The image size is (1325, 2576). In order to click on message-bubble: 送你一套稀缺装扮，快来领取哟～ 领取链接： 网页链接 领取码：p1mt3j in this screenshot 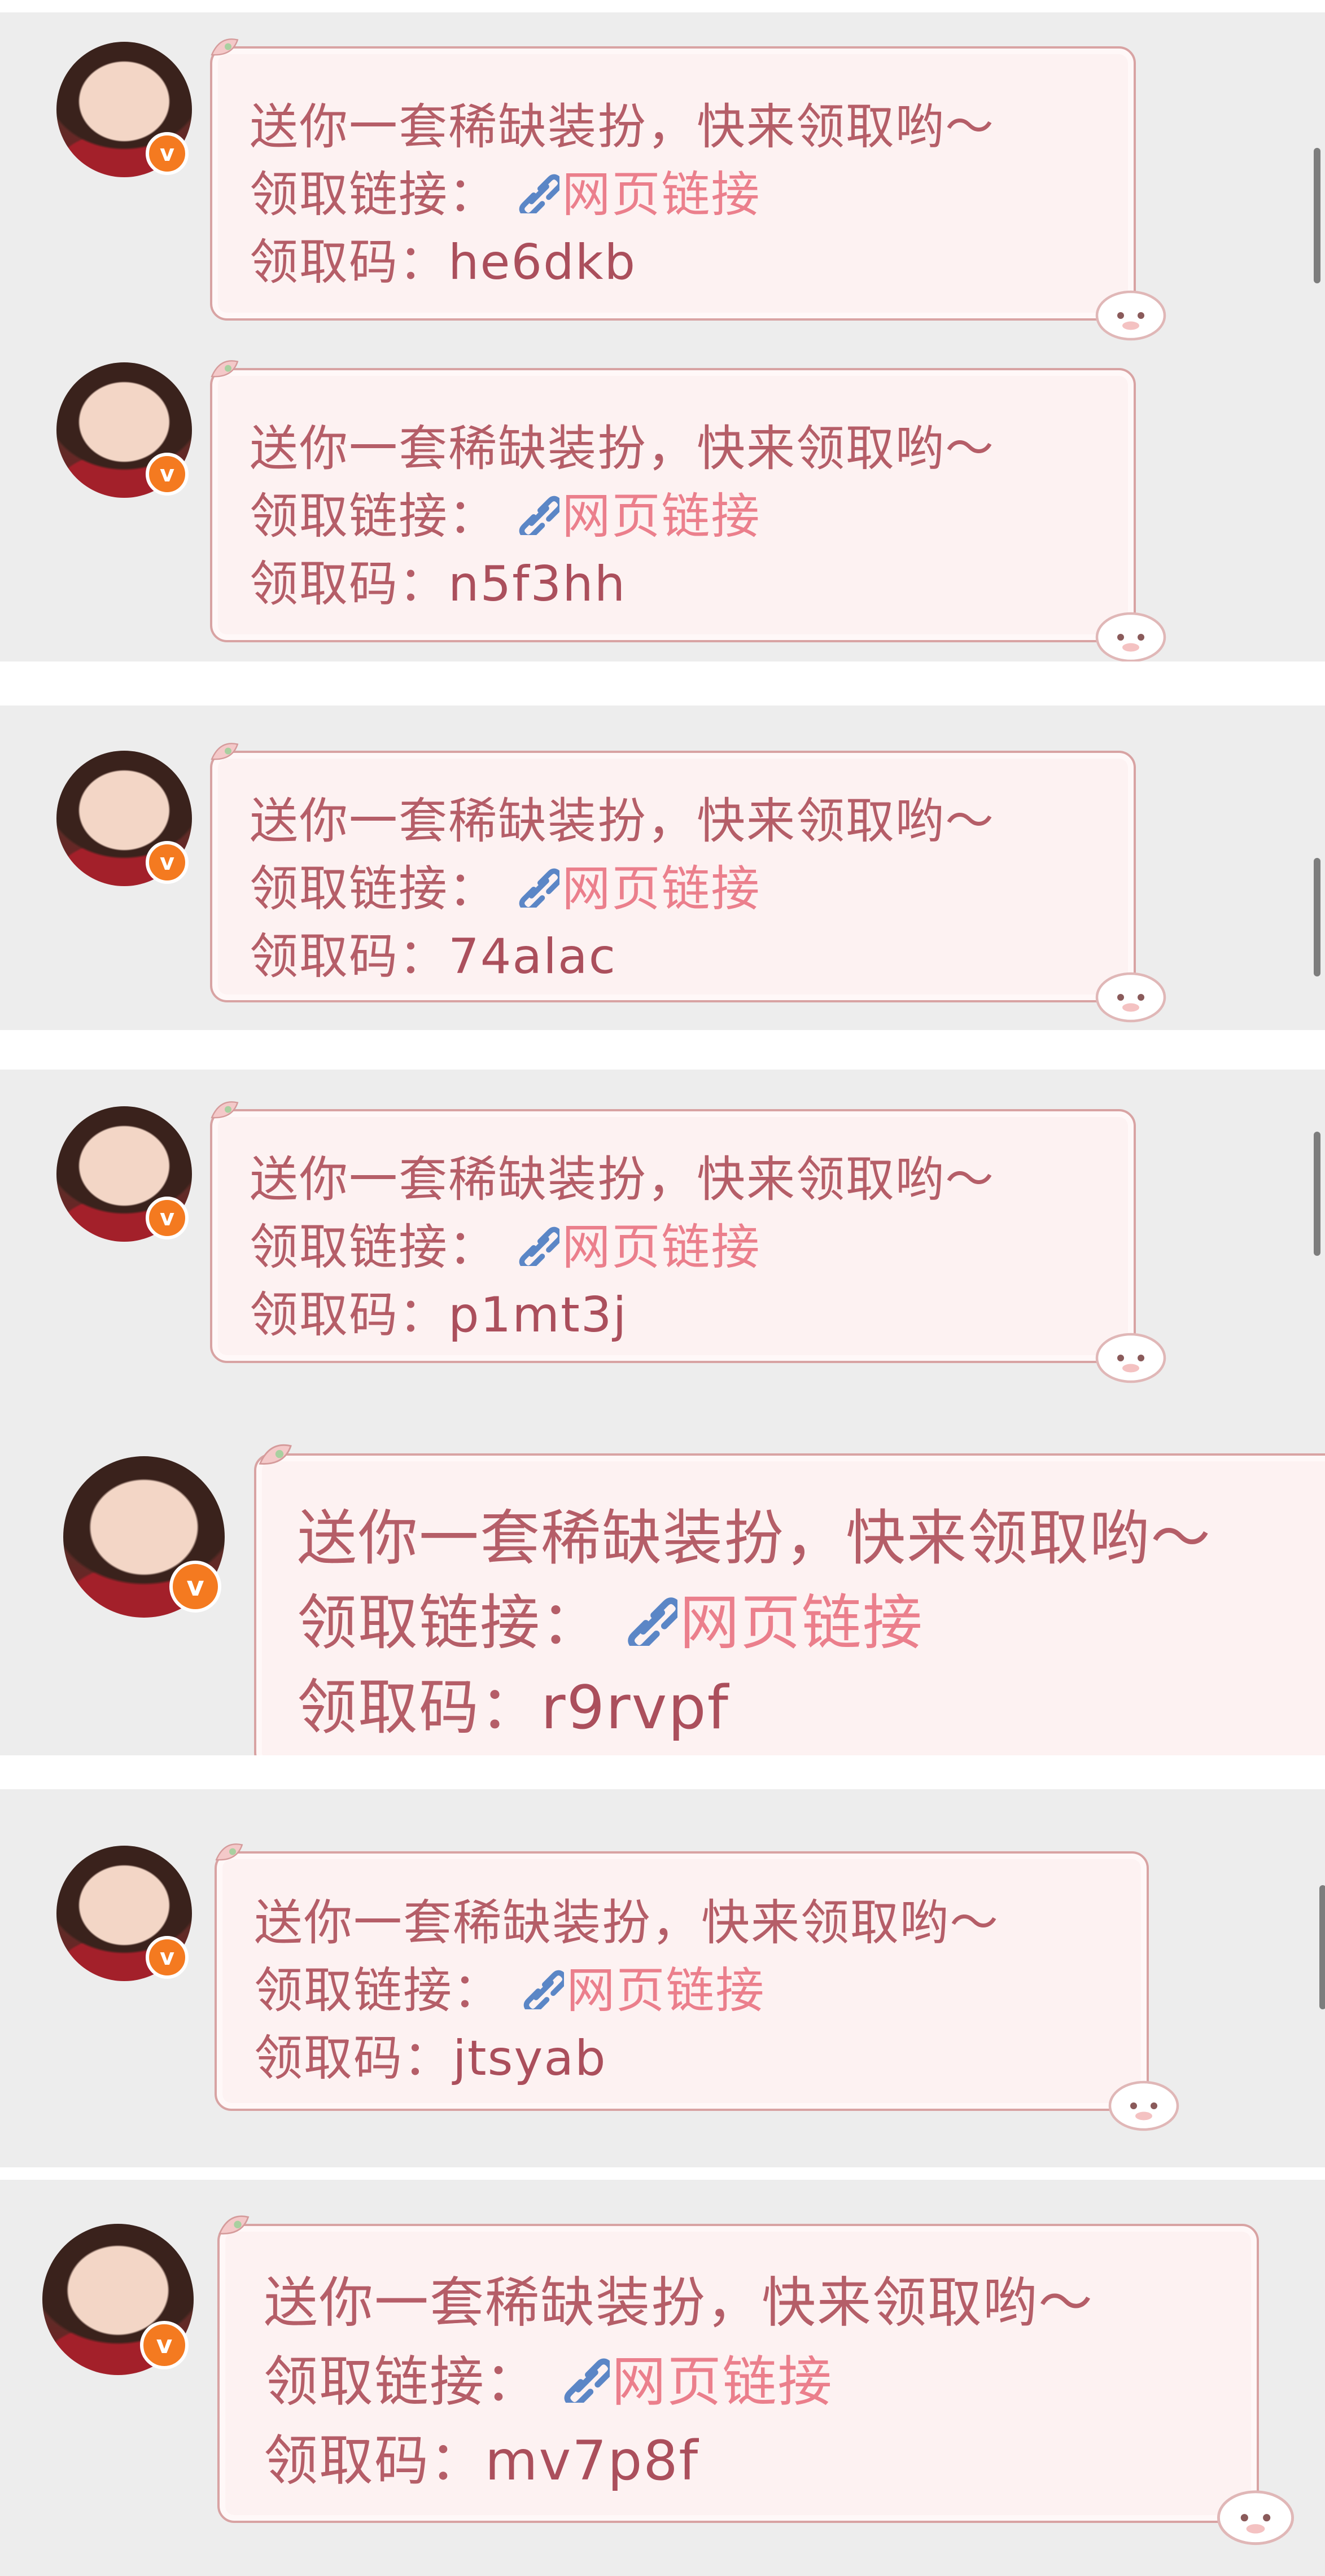, I will do `click(688, 1242)`.